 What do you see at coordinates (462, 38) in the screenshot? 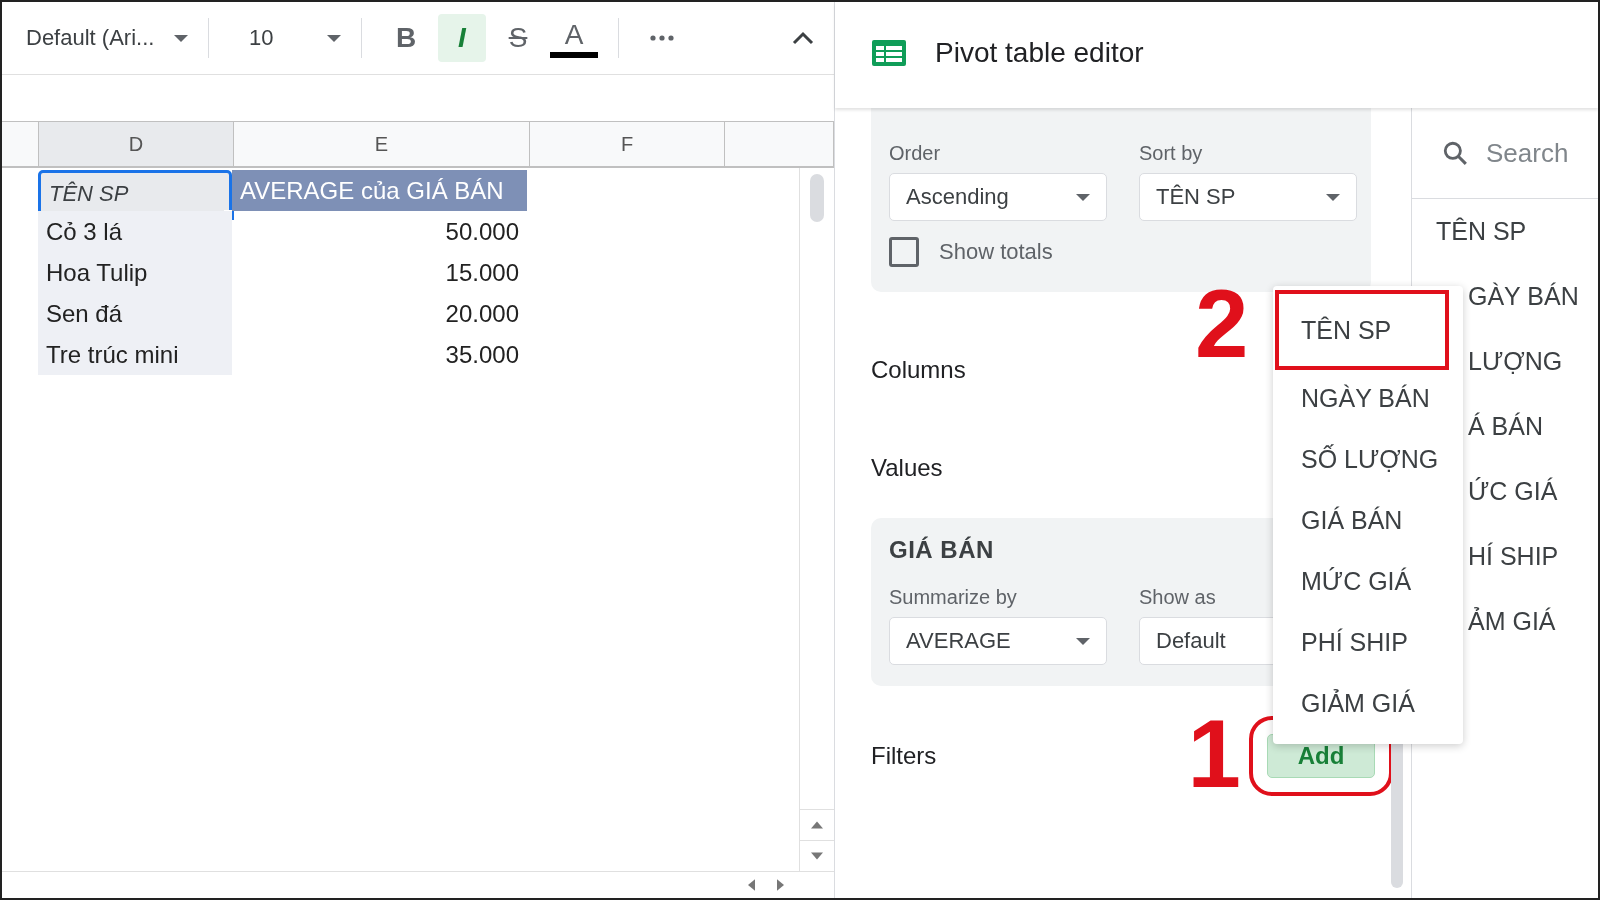
I see `italic-button: I` at bounding box center [462, 38].